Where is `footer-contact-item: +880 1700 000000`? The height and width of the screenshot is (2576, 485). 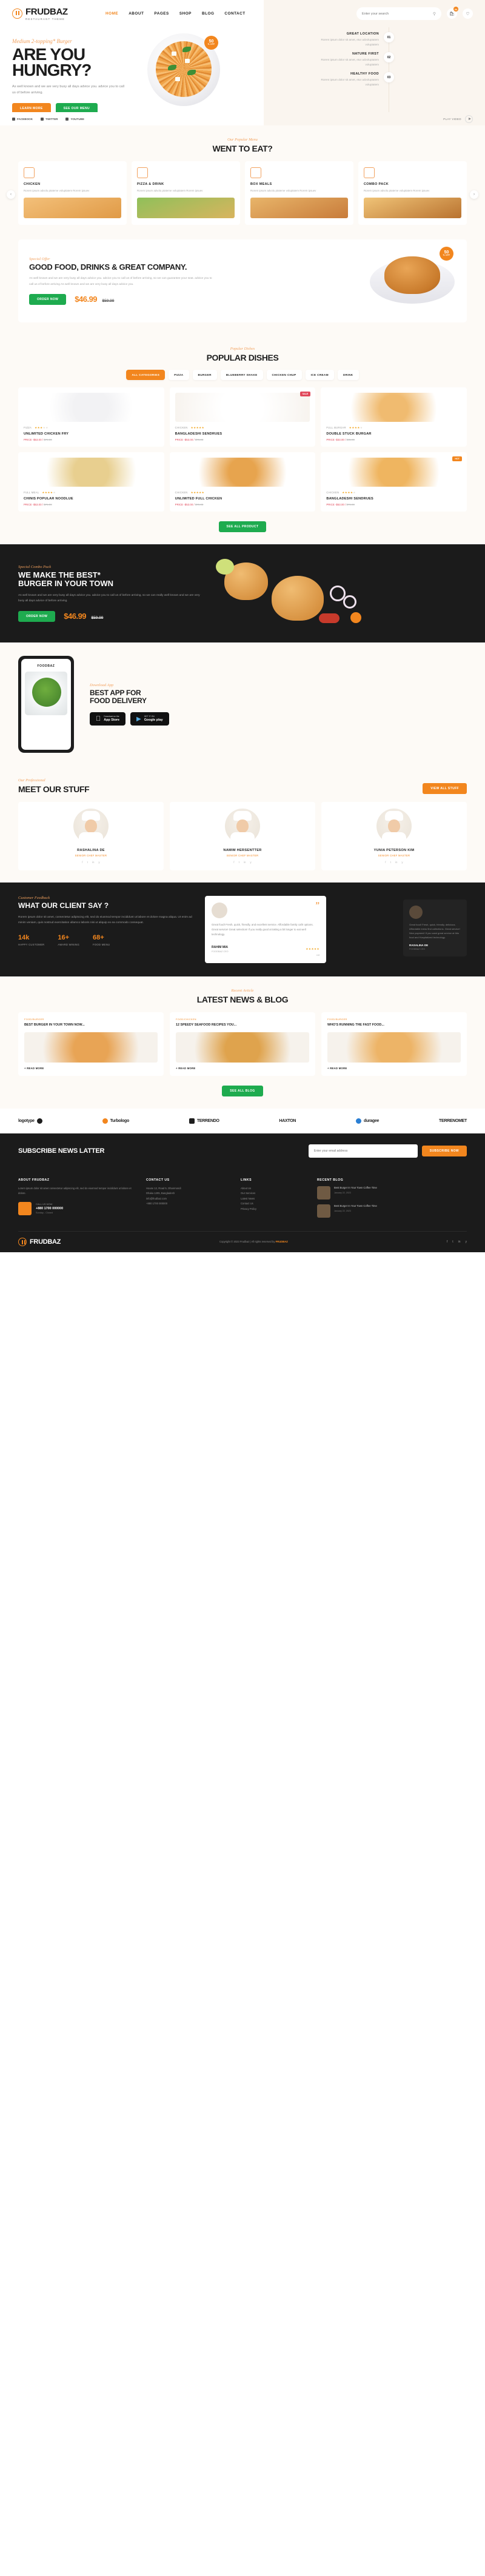 footer-contact-item: +880 1700 000000 is located at coordinates (188, 1203).